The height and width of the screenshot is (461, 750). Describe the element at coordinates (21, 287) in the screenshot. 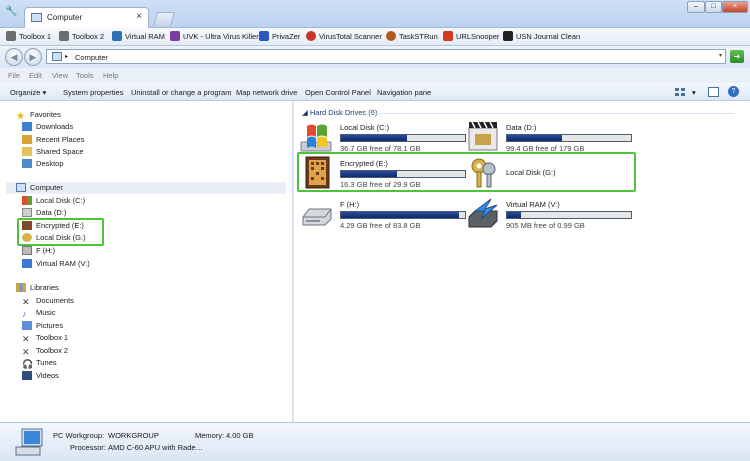

I see `libraries-icon` at that location.